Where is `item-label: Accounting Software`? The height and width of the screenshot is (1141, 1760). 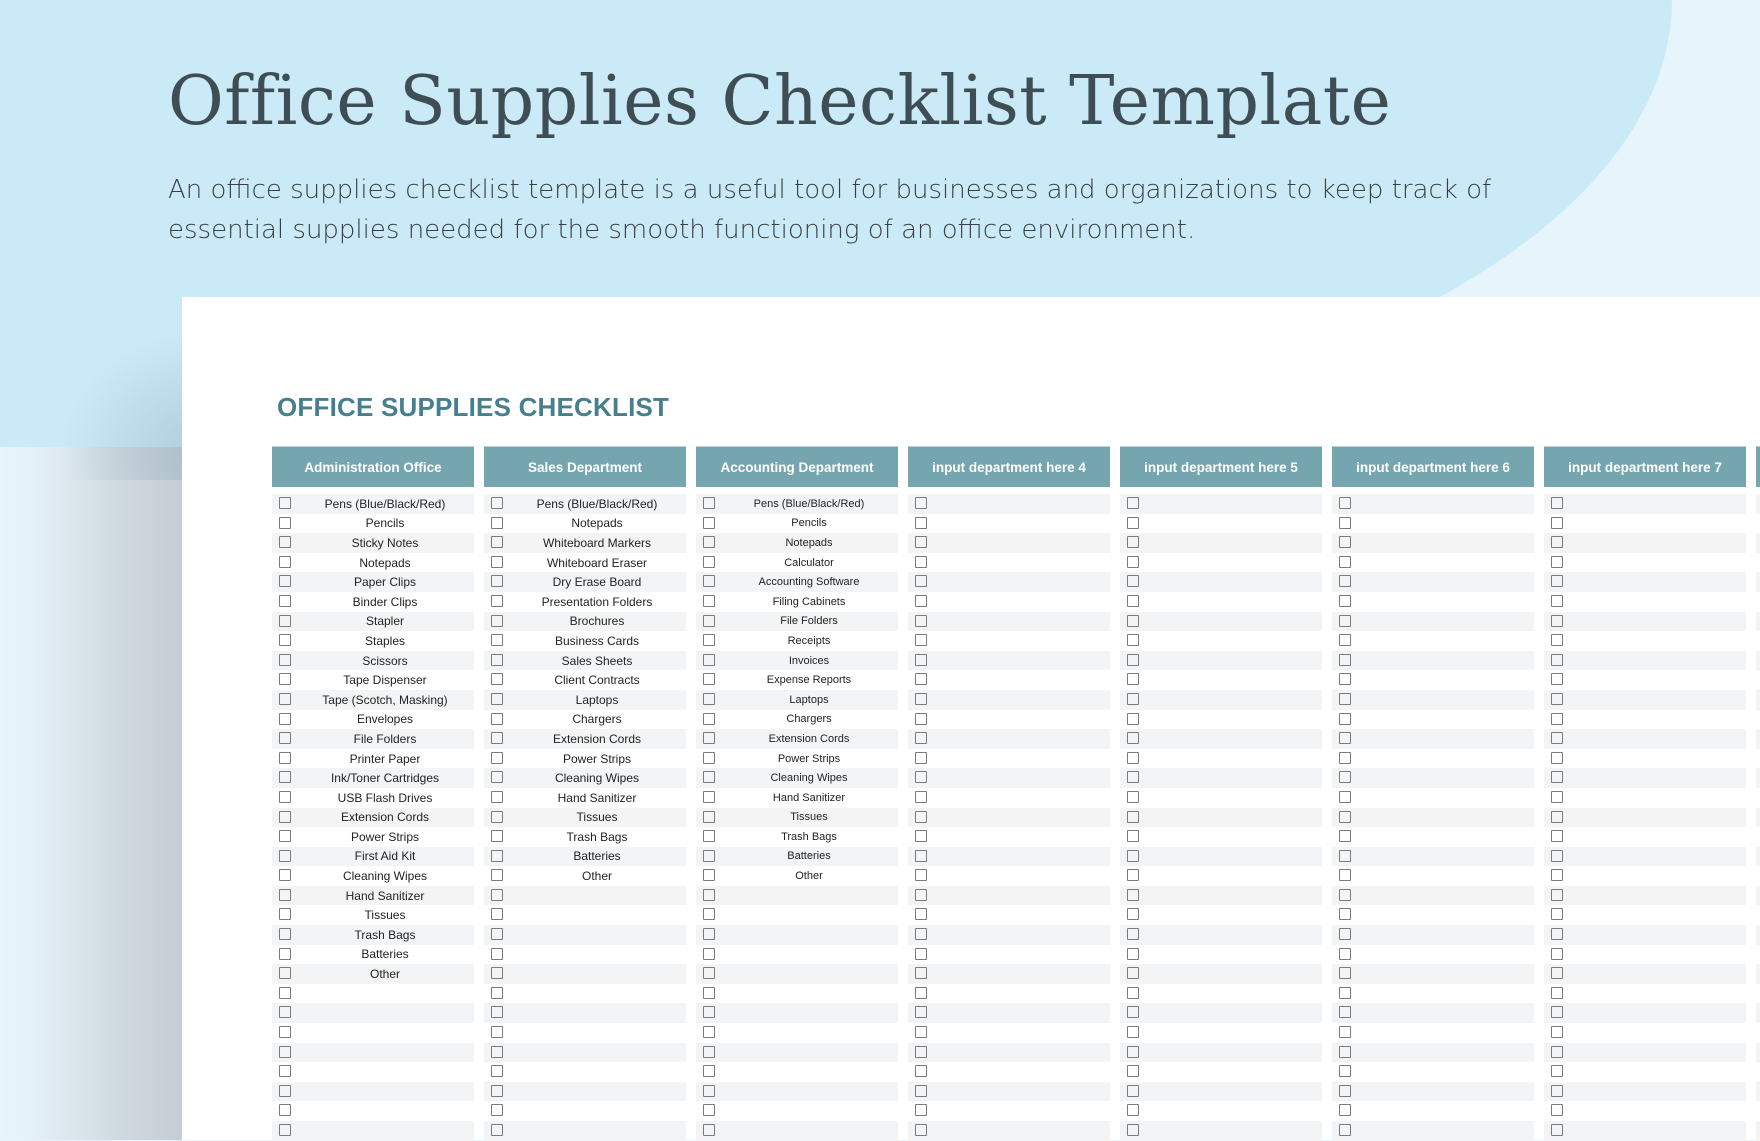
item-label: Accounting Software is located at coordinates (809, 582).